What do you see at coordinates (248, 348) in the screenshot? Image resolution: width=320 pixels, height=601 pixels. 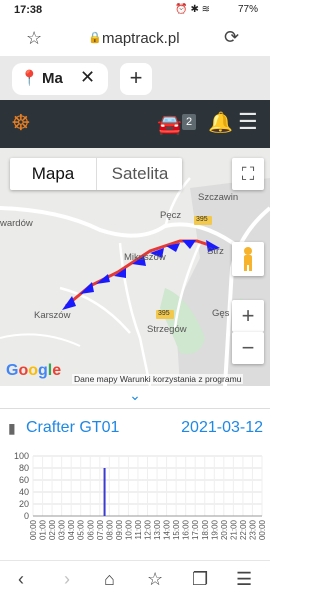 I see `zoom-out-button: −` at bounding box center [248, 348].